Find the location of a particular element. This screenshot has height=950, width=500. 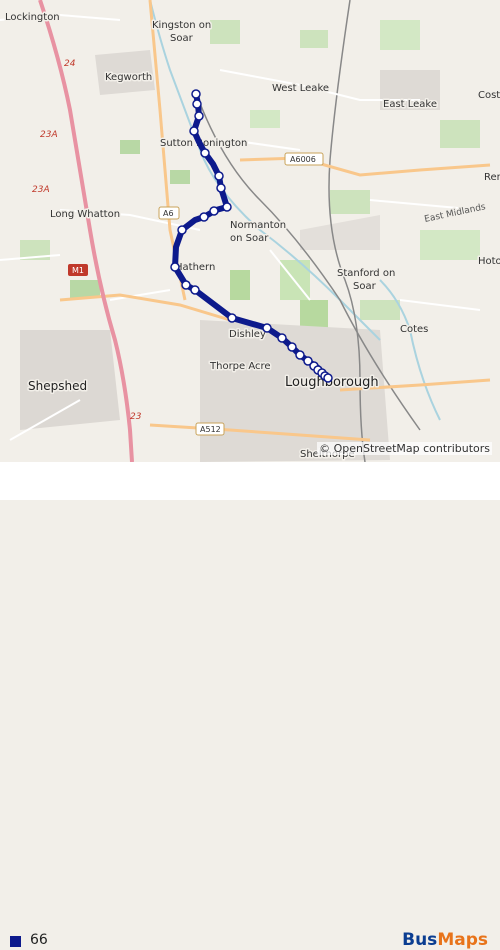

route-label: 66 is located at coordinates (39, 940).